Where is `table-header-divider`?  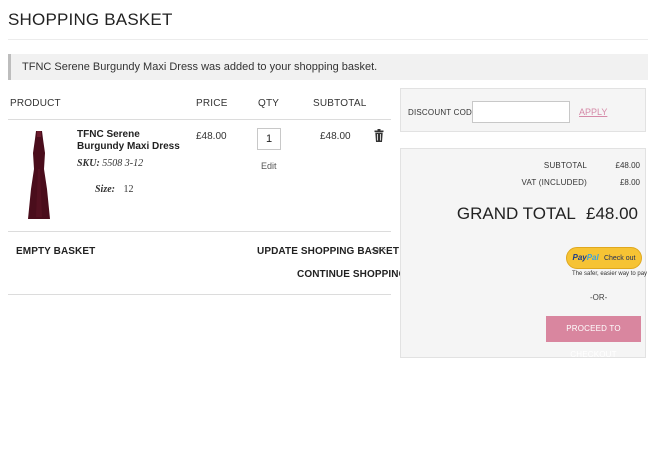
table-header-divider is located at coordinates (199, 119).